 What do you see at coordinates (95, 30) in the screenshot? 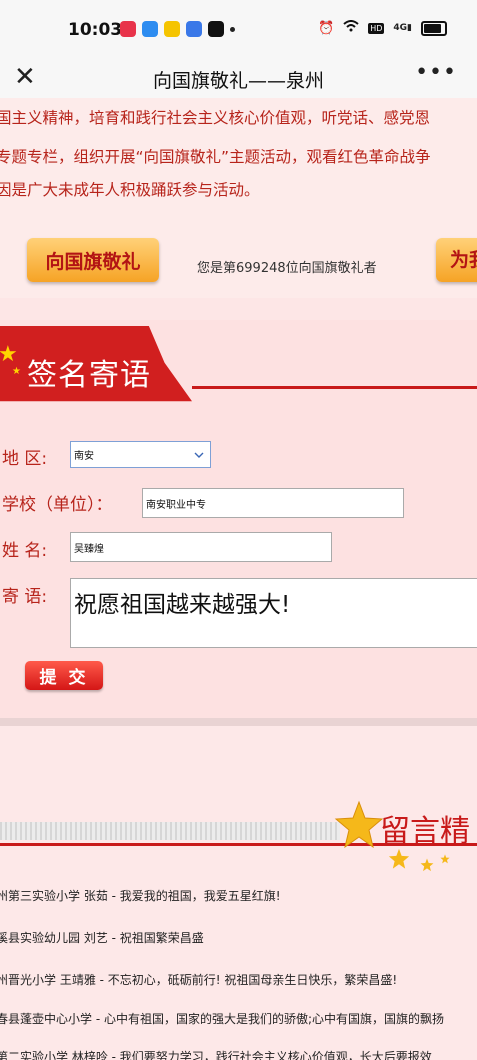
I see `status-time: 10:03` at bounding box center [95, 30].